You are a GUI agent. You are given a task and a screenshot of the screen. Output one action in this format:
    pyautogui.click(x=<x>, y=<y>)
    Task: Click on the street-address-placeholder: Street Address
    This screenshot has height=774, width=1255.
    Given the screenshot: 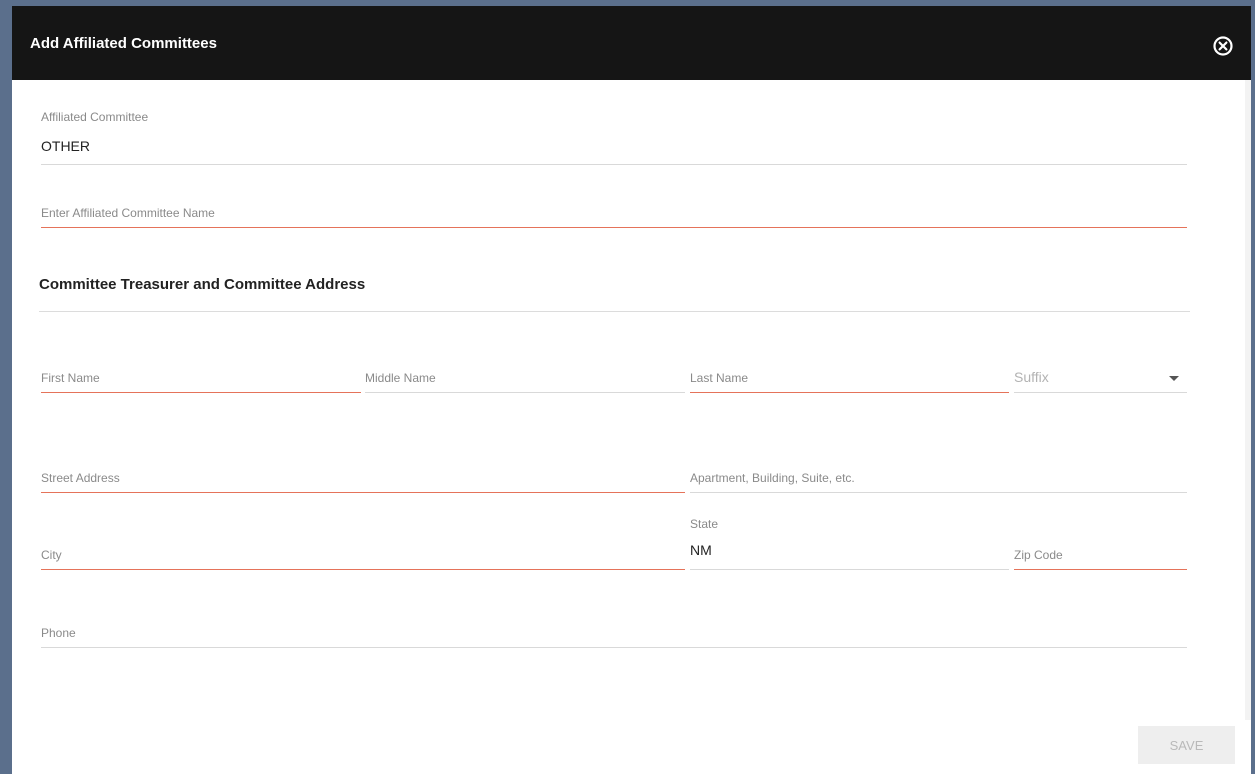 What is the action you would take?
    pyautogui.click(x=80, y=478)
    